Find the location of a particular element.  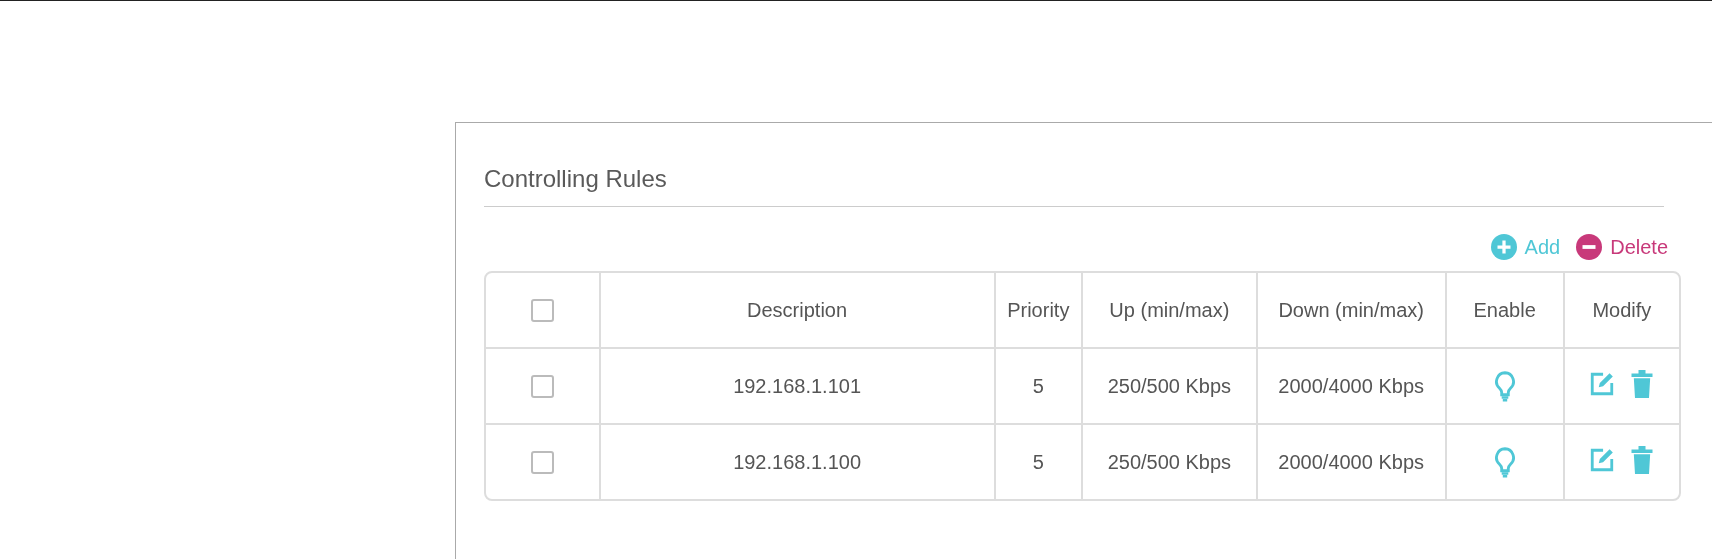

minus-circle-icon is located at coordinates (1589, 247).